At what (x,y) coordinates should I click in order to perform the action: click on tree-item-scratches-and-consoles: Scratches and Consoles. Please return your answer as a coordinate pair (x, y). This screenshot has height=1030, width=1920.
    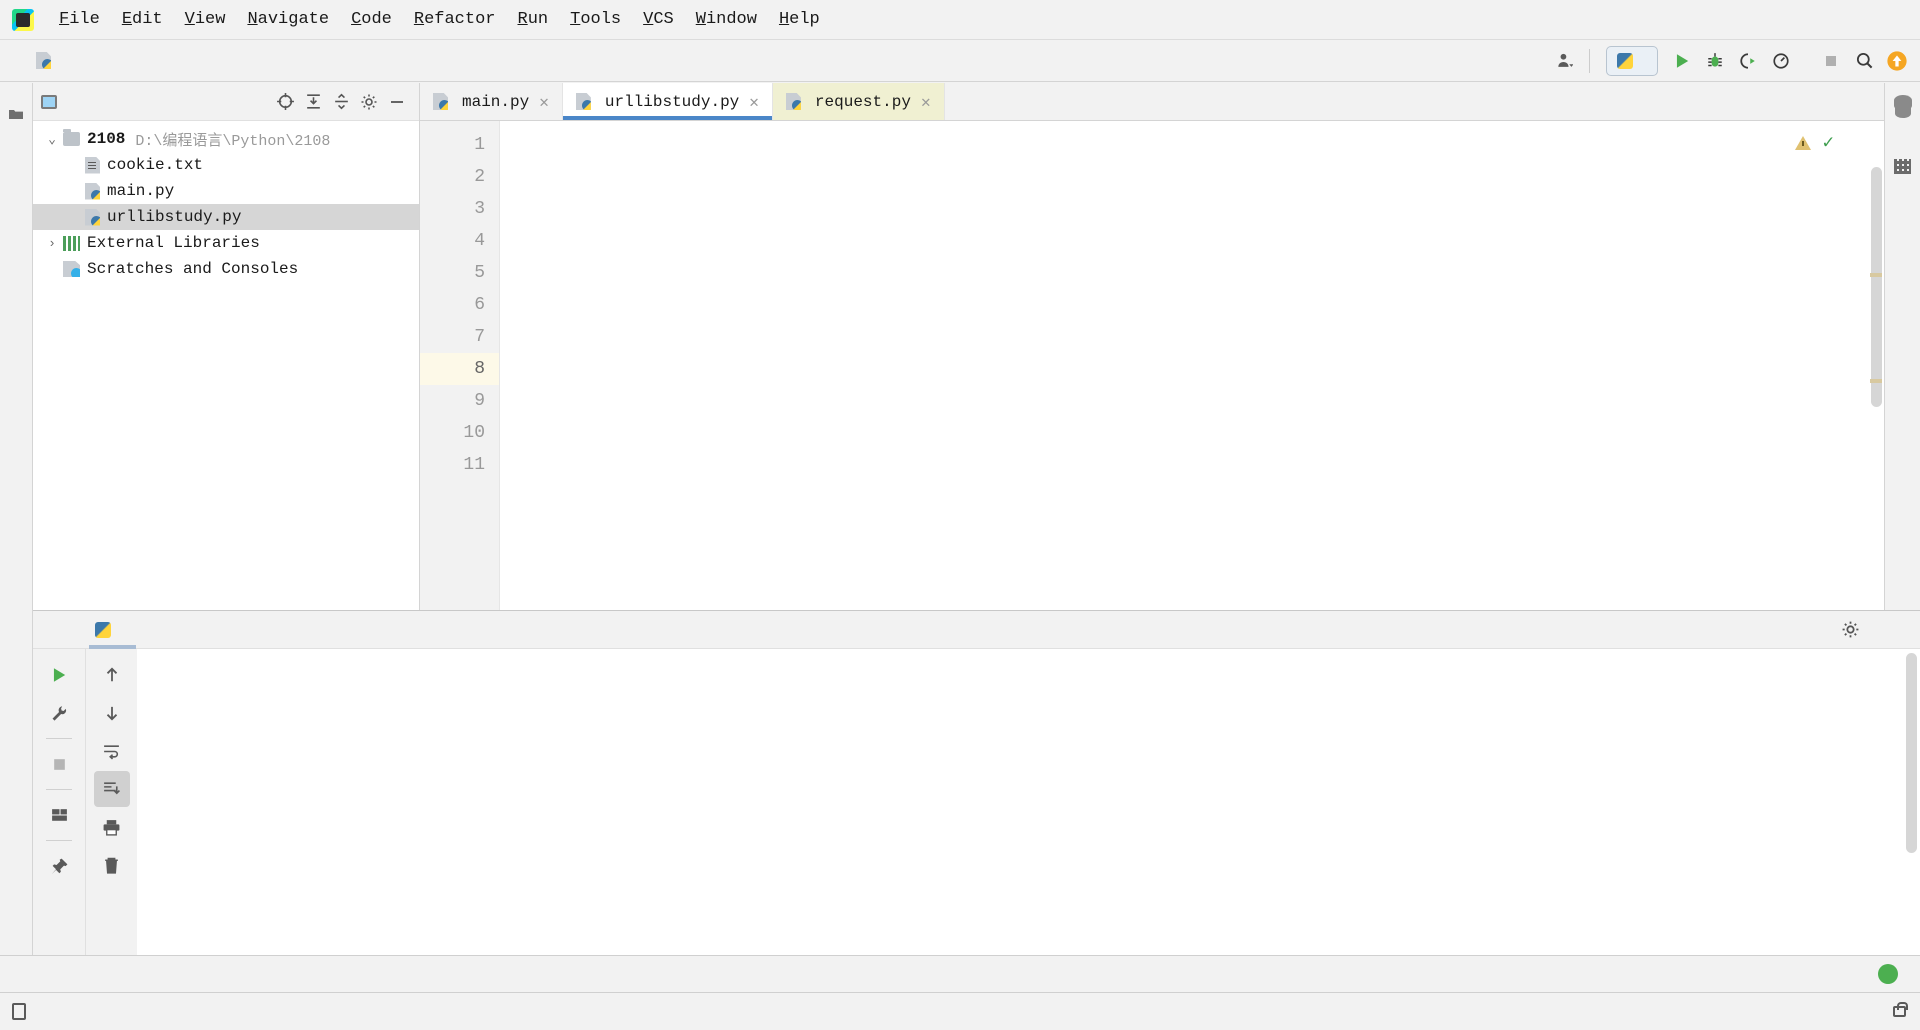
    Looking at the image, I should click on (226, 269).